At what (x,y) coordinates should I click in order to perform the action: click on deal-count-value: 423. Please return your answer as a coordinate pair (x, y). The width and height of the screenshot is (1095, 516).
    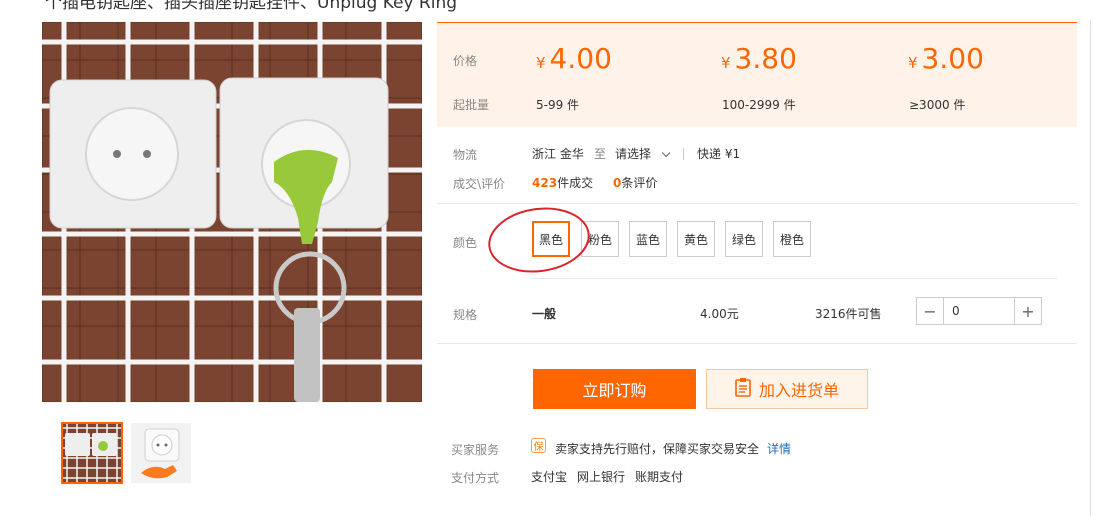
    Looking at the image, I should click on (545, 183).